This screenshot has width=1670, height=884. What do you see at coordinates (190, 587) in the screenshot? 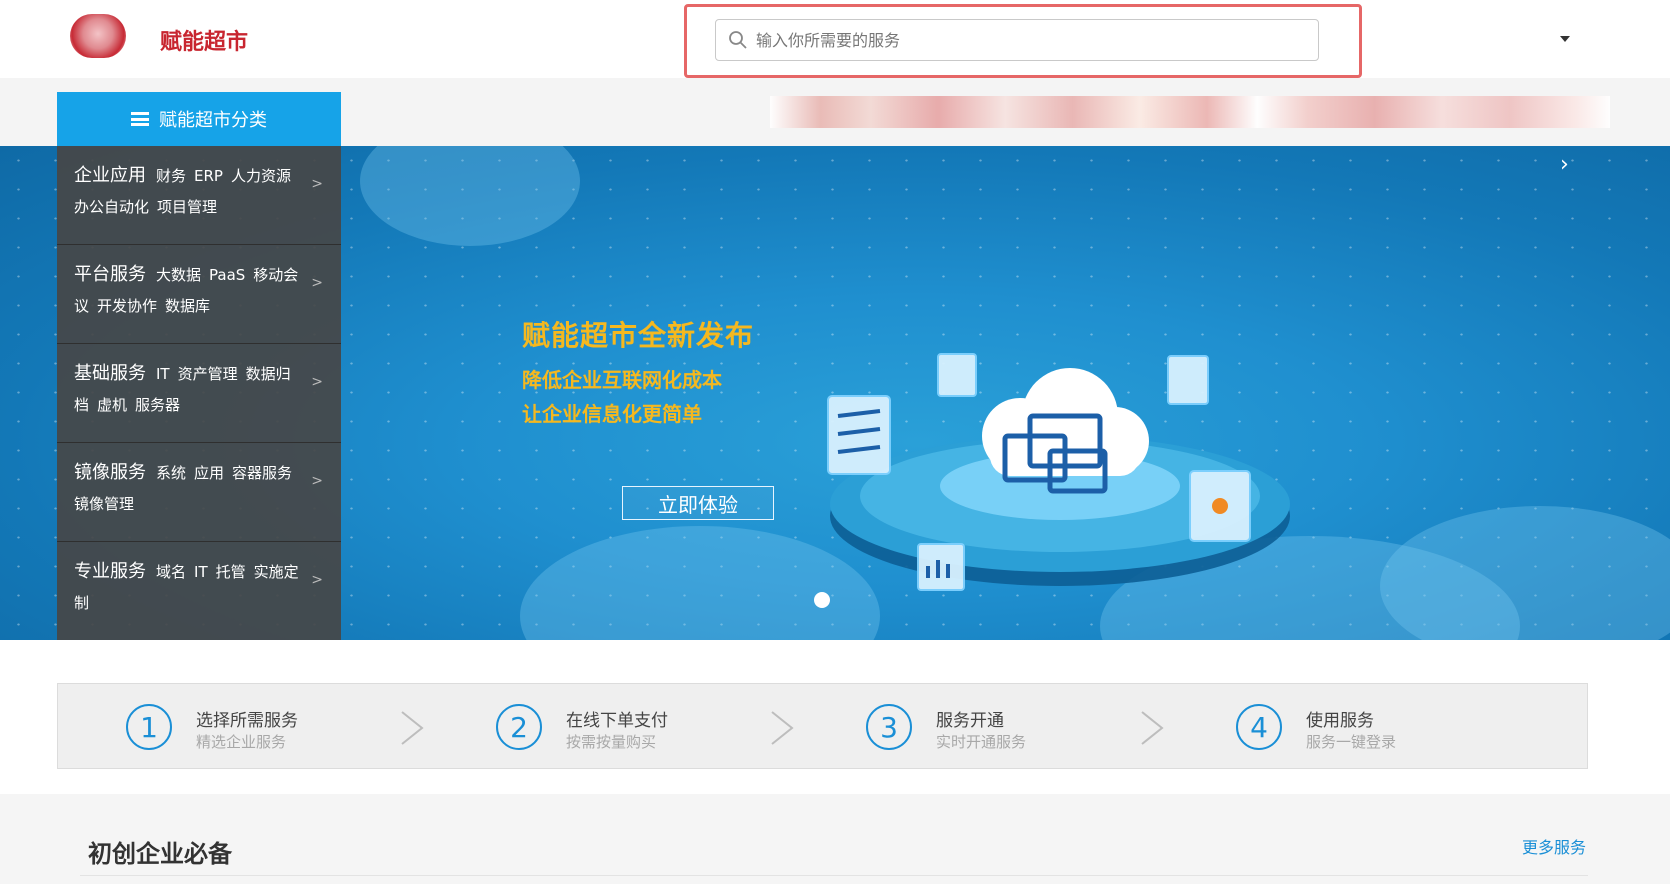
I see `category-line: 专业服务 域名 IT 托管 实施定制` at bounding box center [190, 587].